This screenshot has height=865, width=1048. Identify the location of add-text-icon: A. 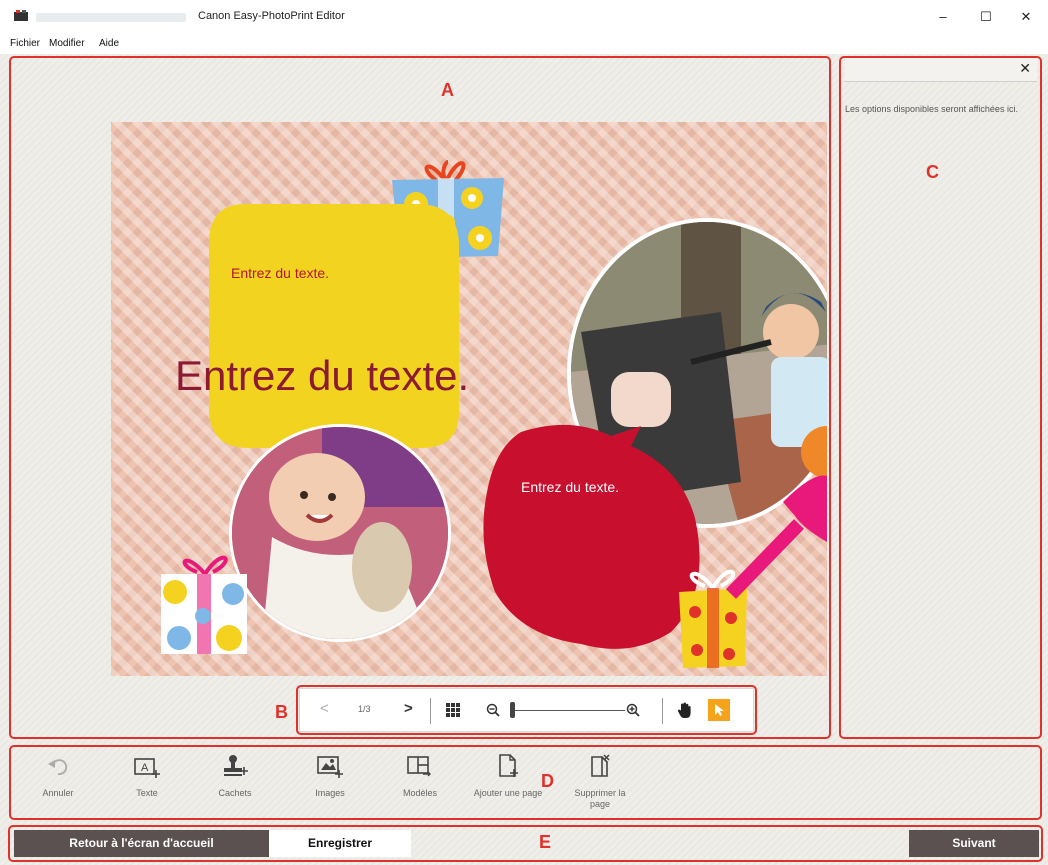
(147, 768).